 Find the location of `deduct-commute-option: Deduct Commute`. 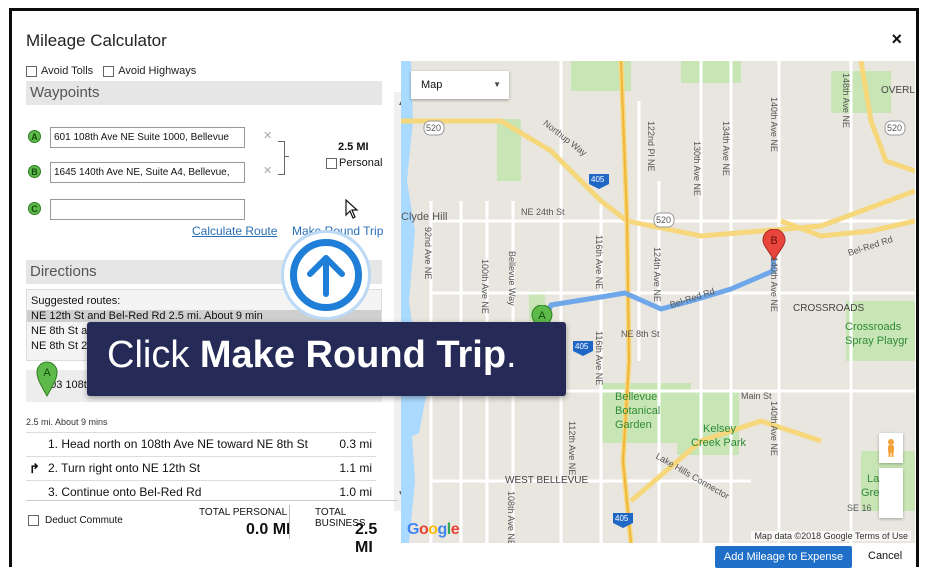

deduct-commute-option: Deduct Commute is located at coordinates (75, 520).